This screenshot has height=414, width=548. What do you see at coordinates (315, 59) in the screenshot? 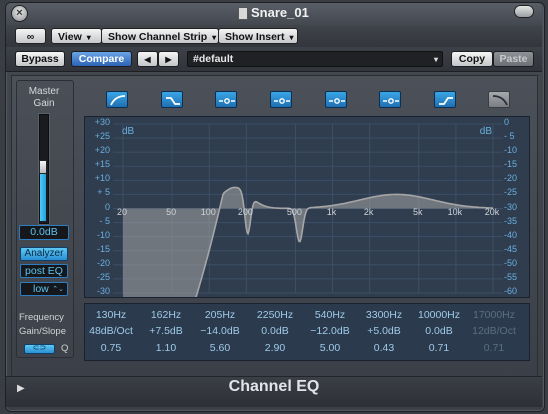
I see `preset-menu: #default ▾` at bounding box center [315, 59].